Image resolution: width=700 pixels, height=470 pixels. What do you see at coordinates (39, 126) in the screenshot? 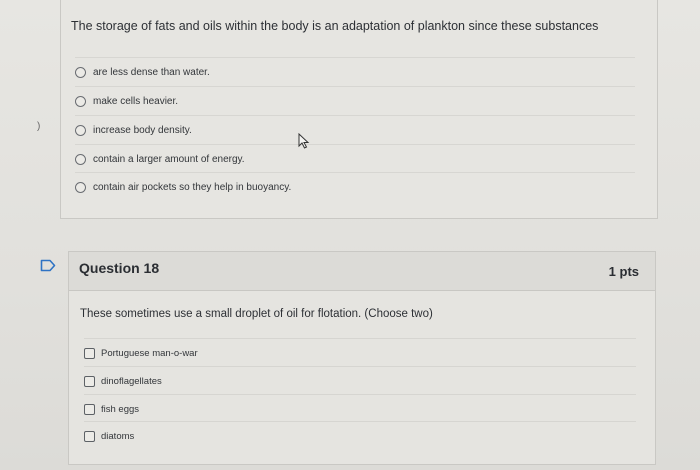
I see `stray-mark: )` at bounding box center [39, 126].